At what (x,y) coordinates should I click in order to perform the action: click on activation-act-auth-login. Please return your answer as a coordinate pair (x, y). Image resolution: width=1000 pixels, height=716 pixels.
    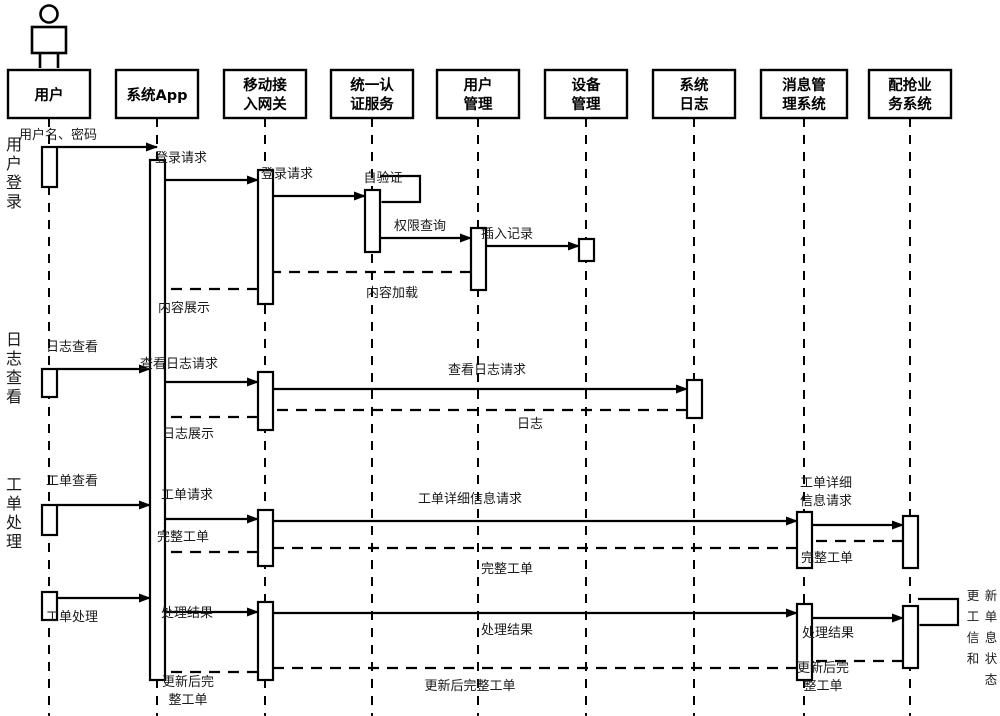
    Looking at the image, I should click on (372, 221).